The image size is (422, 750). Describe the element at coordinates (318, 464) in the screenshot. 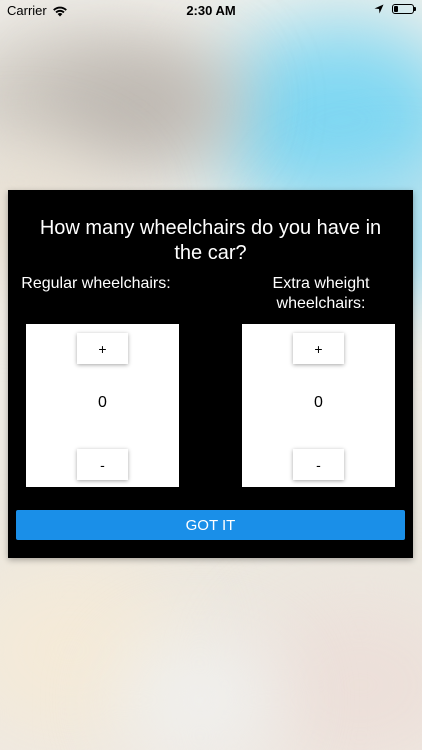

I see `extra-decrement-button: -` at that location.